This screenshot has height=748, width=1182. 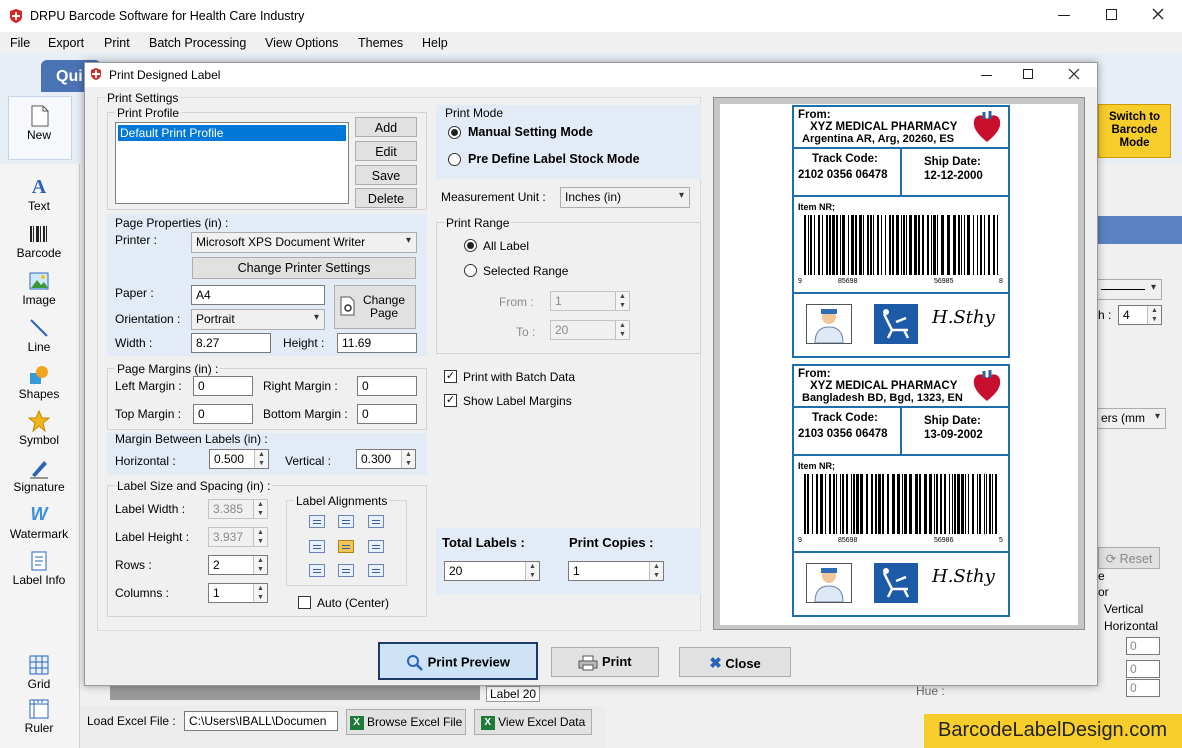 What do you see at coordinates (986, 75) in the screenshot?
I see `dialog-minimize-icon` at bounding box center [986, 75].